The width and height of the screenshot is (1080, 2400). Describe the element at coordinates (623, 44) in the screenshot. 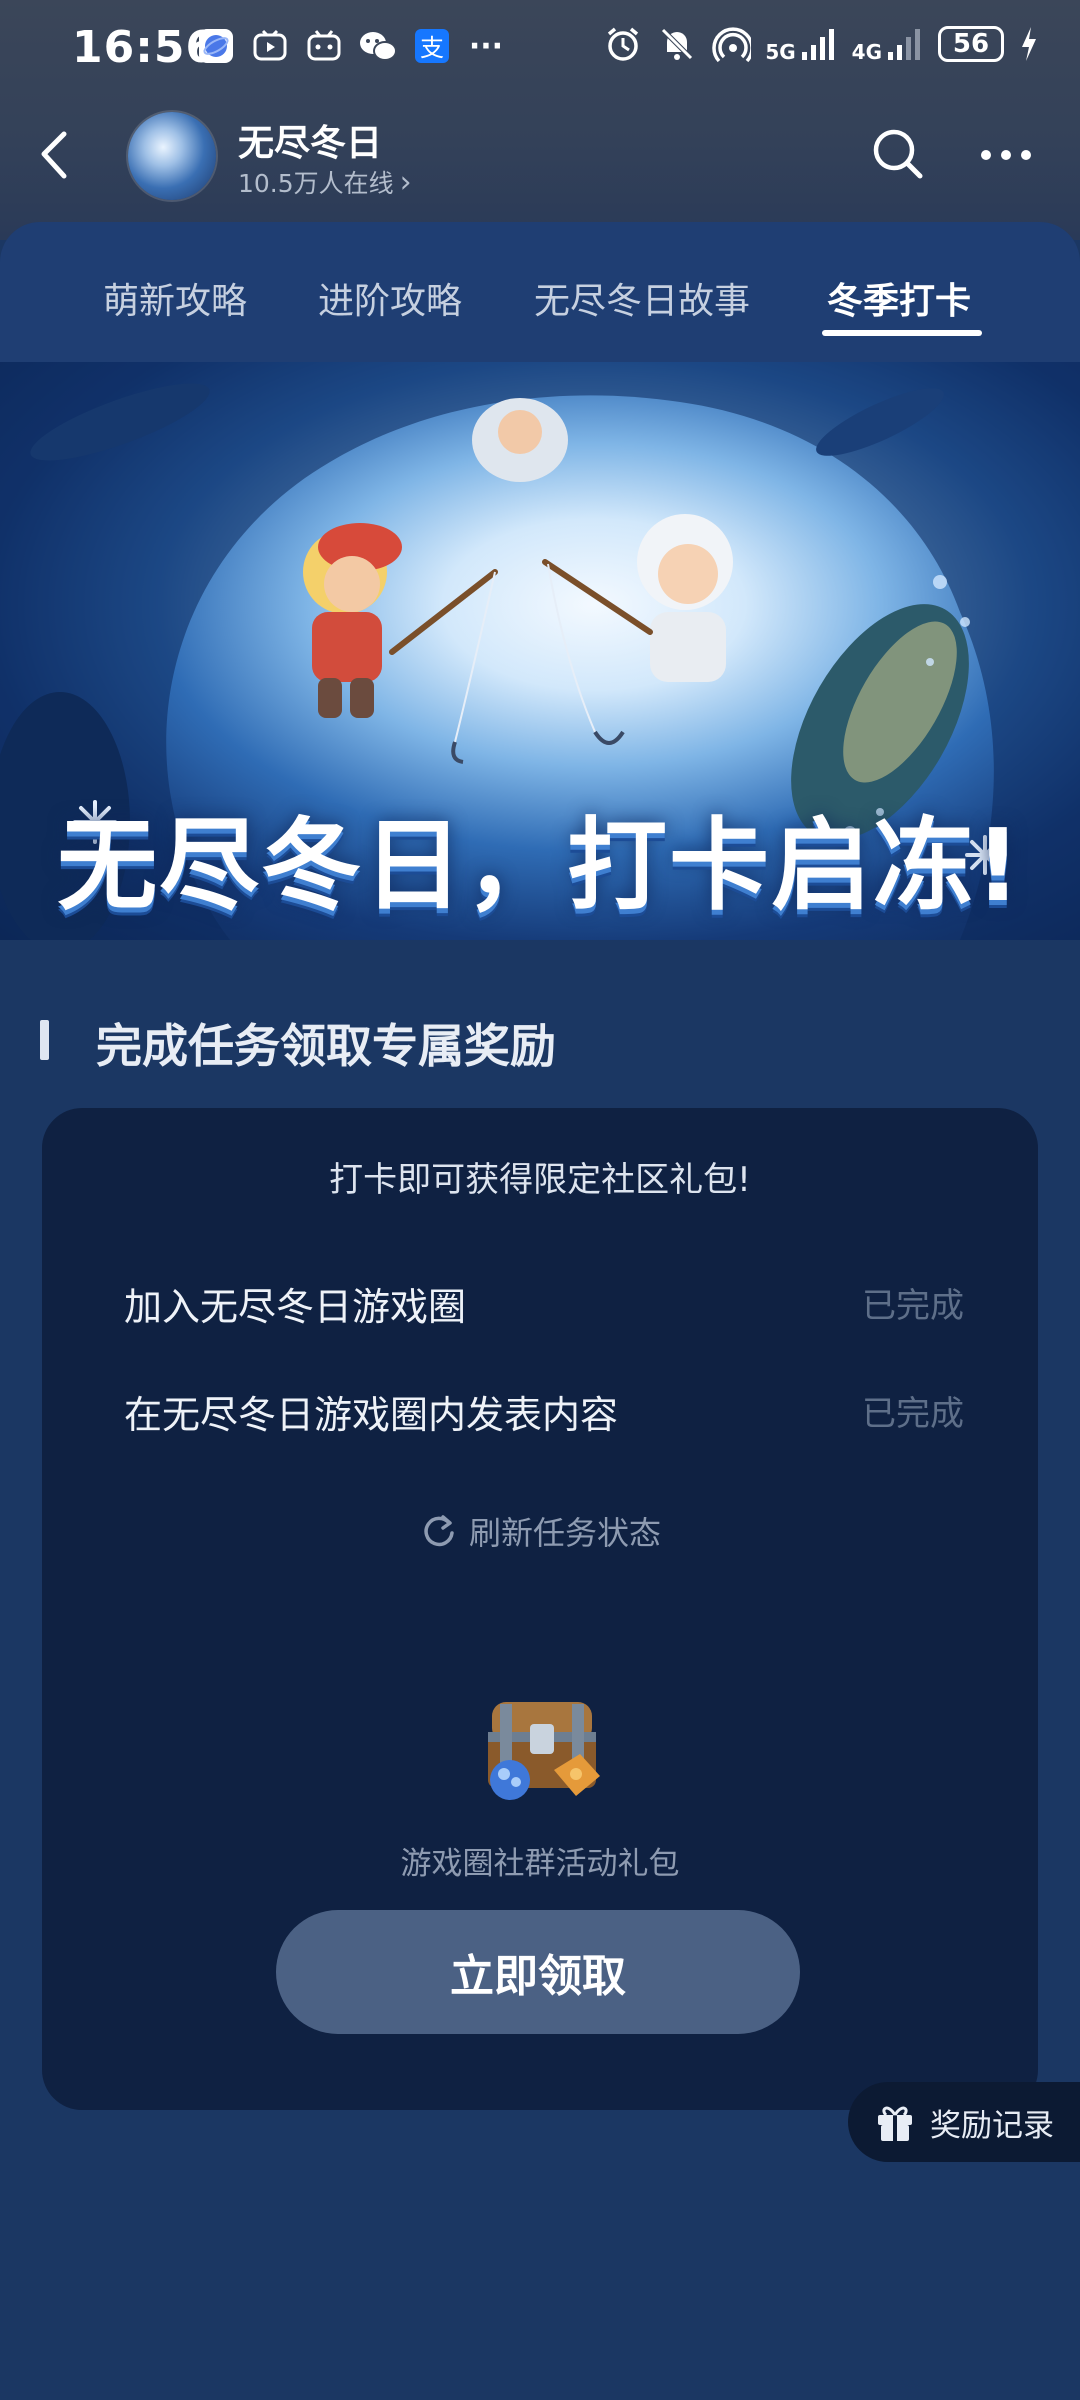

I see `alarm-icon` at that location.